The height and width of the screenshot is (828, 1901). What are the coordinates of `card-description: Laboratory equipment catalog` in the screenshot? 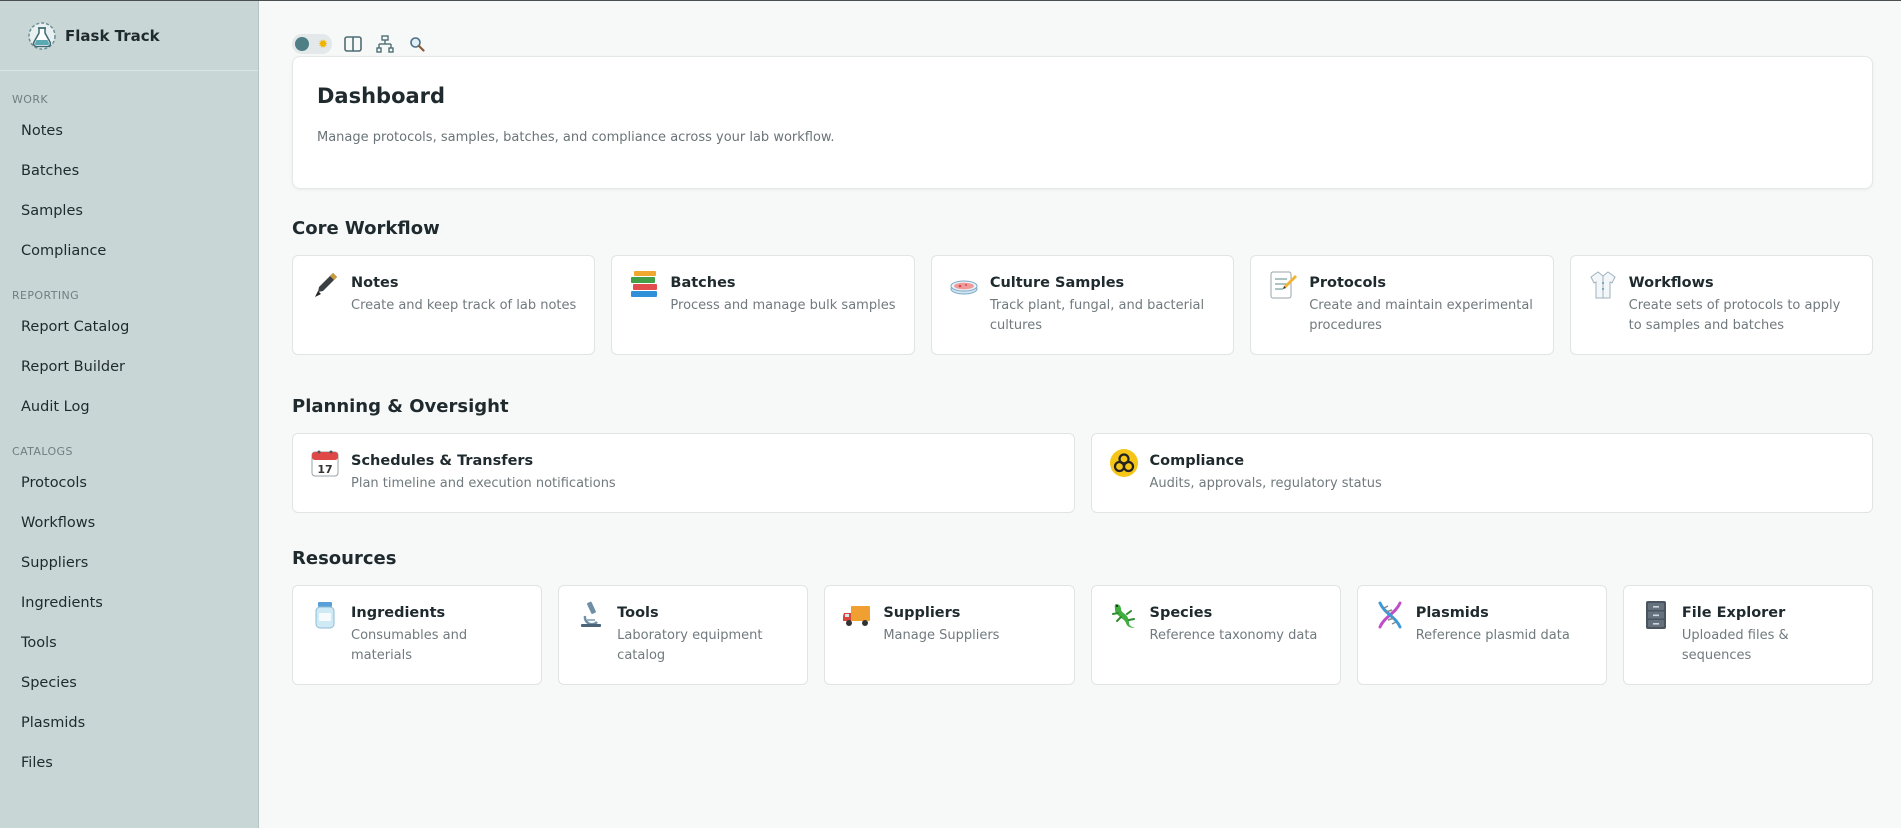 It's located at (690, 645).